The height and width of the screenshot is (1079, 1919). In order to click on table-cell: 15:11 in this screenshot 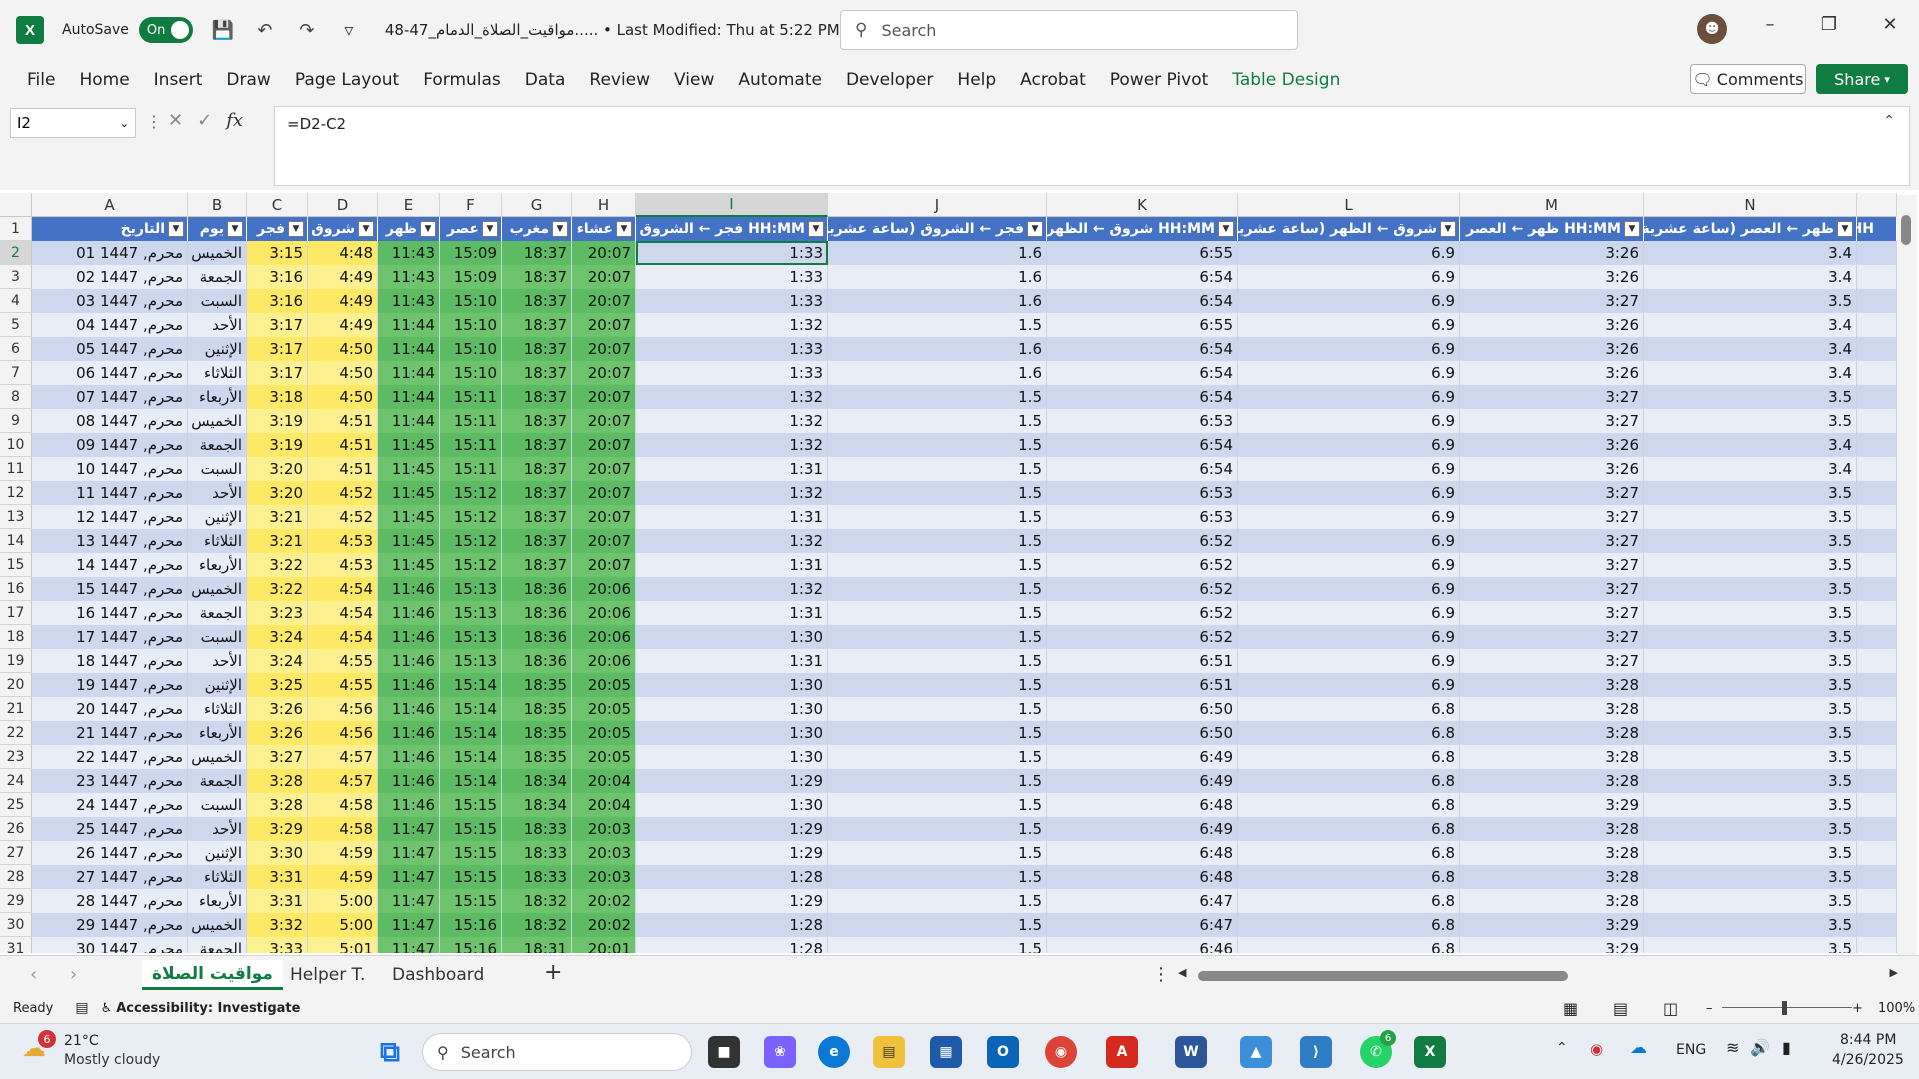, I will do `click(471, 397)`.